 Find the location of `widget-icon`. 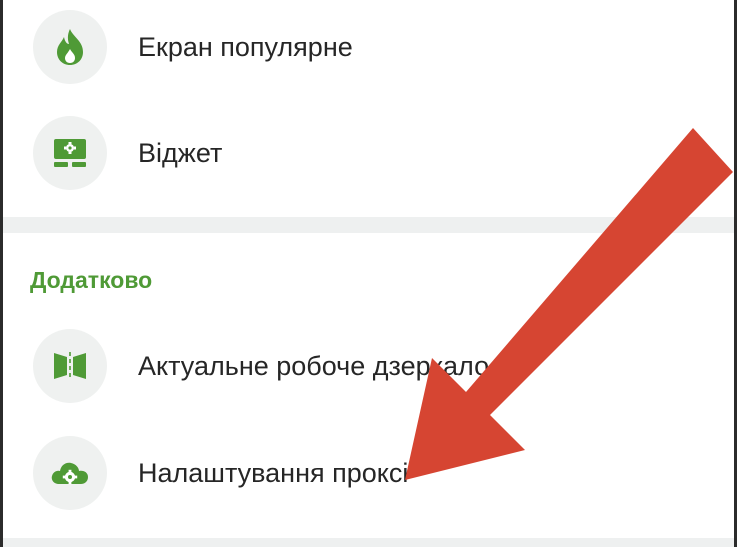

widget-icon is located at coordinates (70, 153).